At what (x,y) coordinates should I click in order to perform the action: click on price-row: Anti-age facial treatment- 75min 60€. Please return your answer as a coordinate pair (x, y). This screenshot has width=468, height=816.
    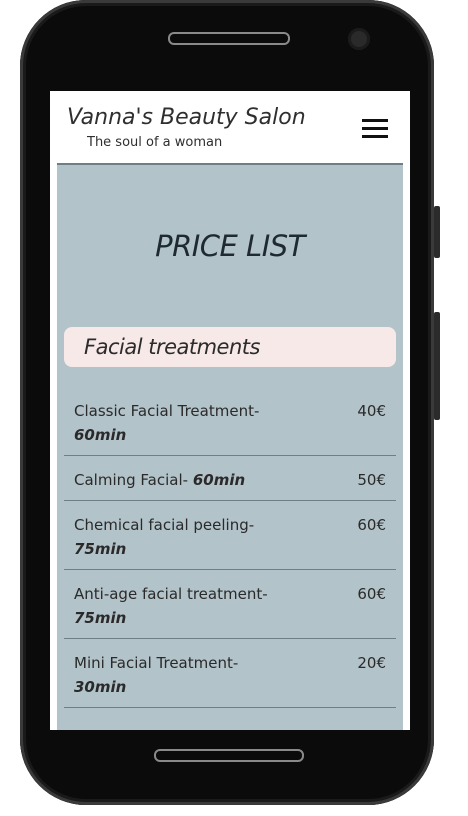
    Looking at the image, I should click on (230, 604).